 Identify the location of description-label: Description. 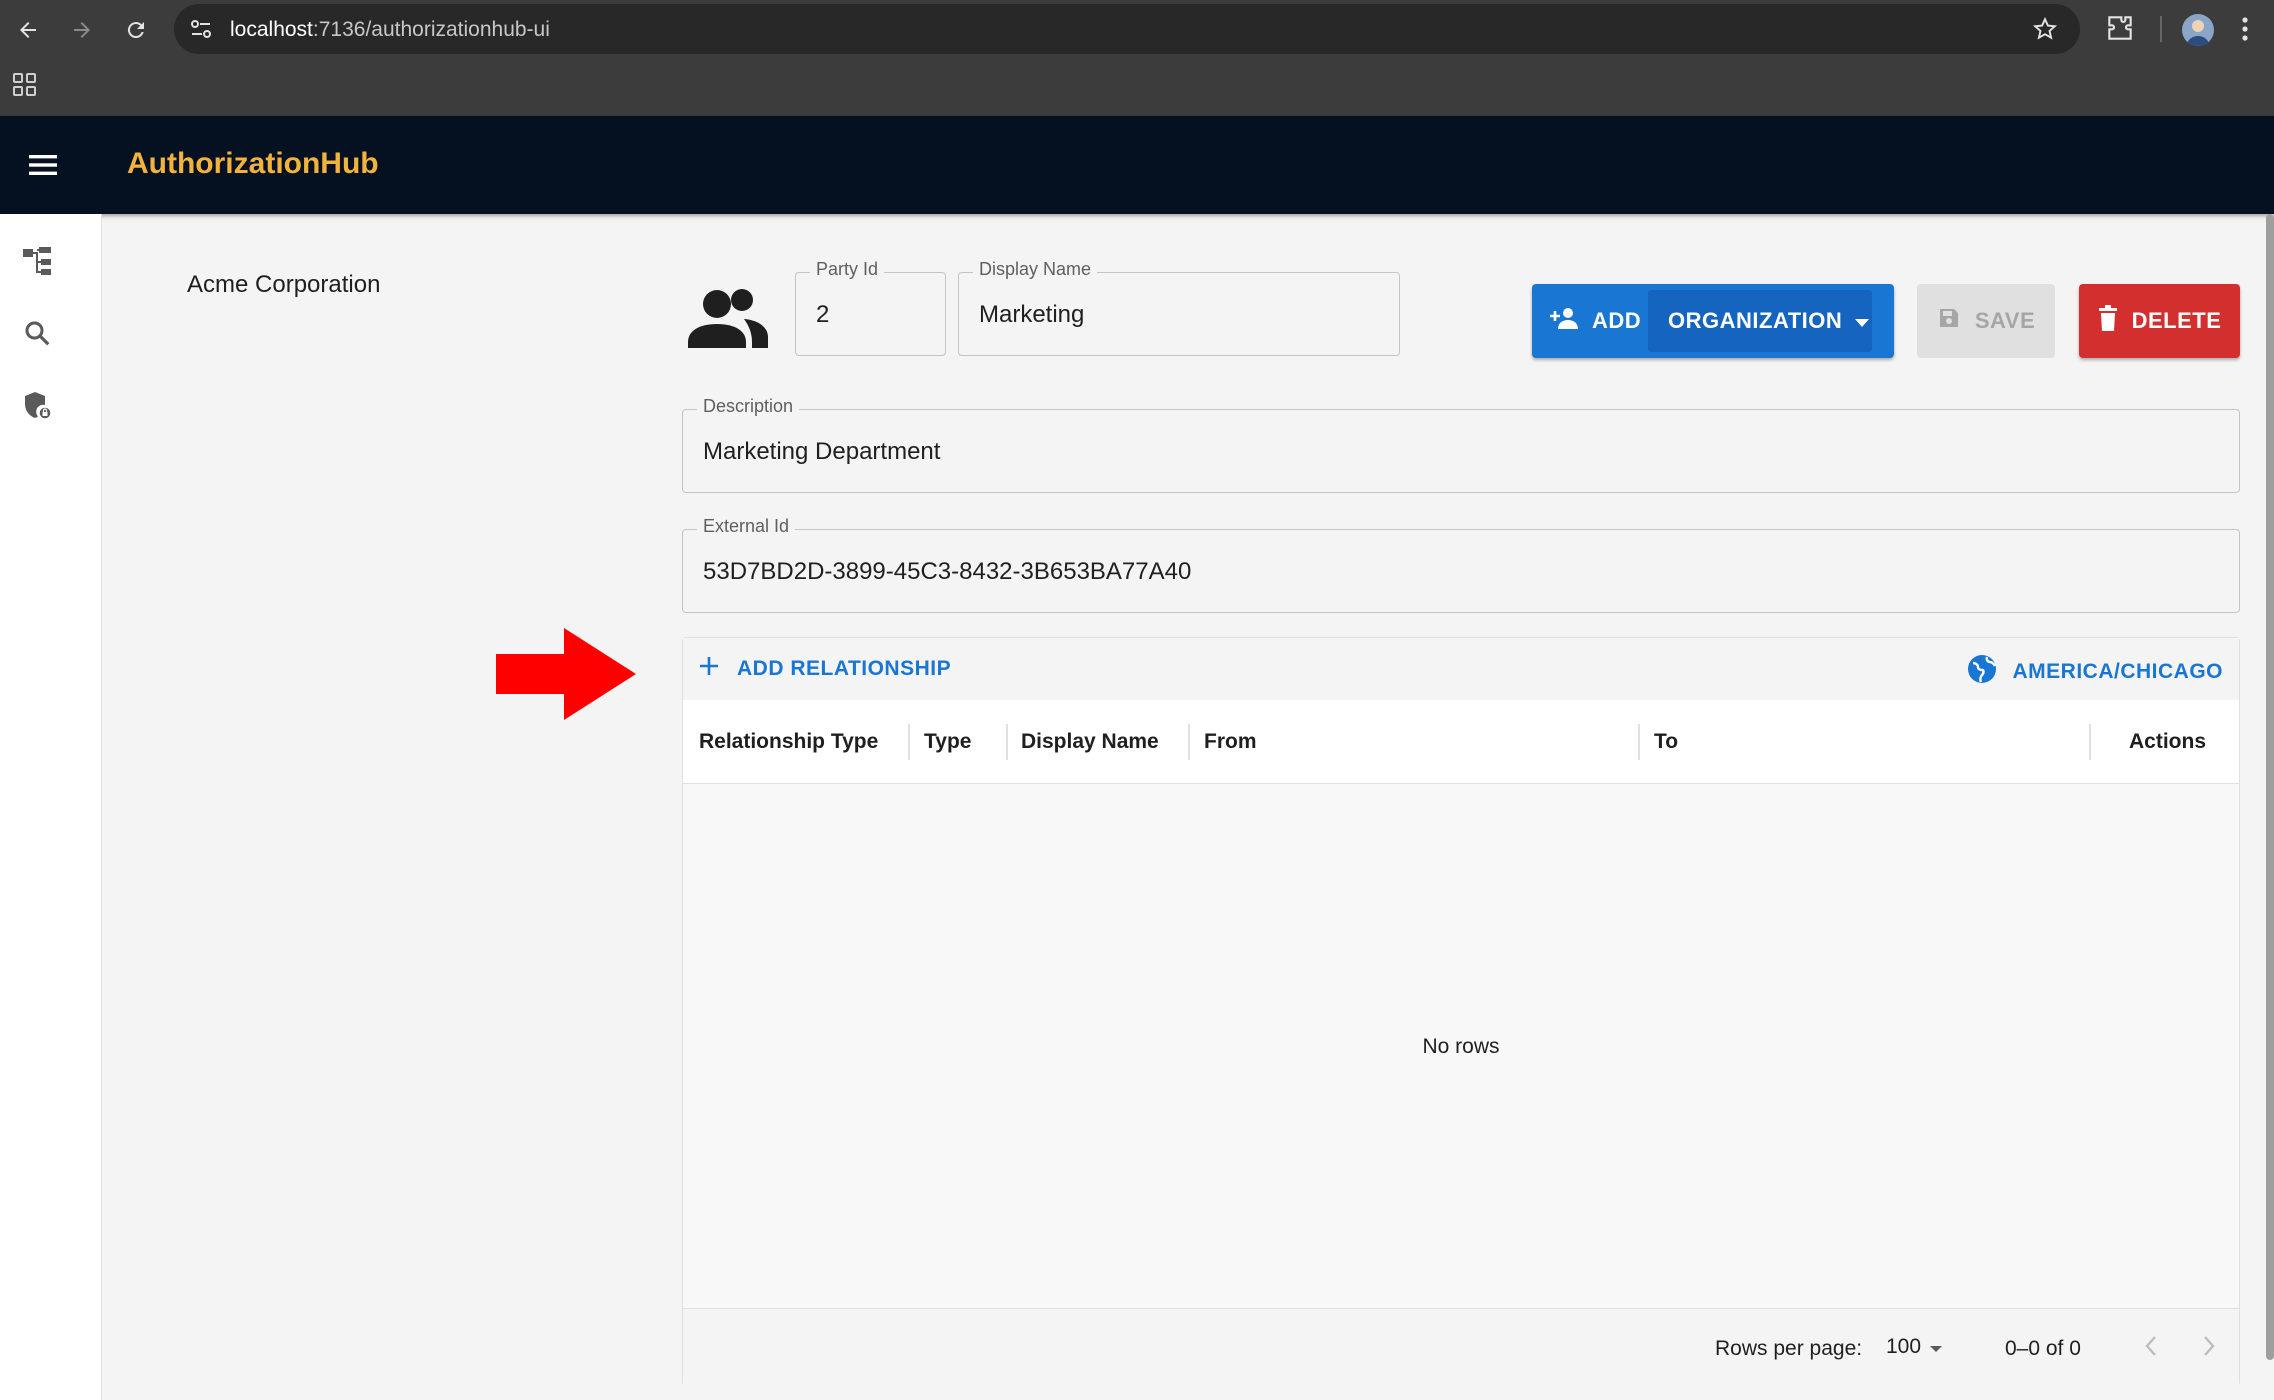
(748, 406).